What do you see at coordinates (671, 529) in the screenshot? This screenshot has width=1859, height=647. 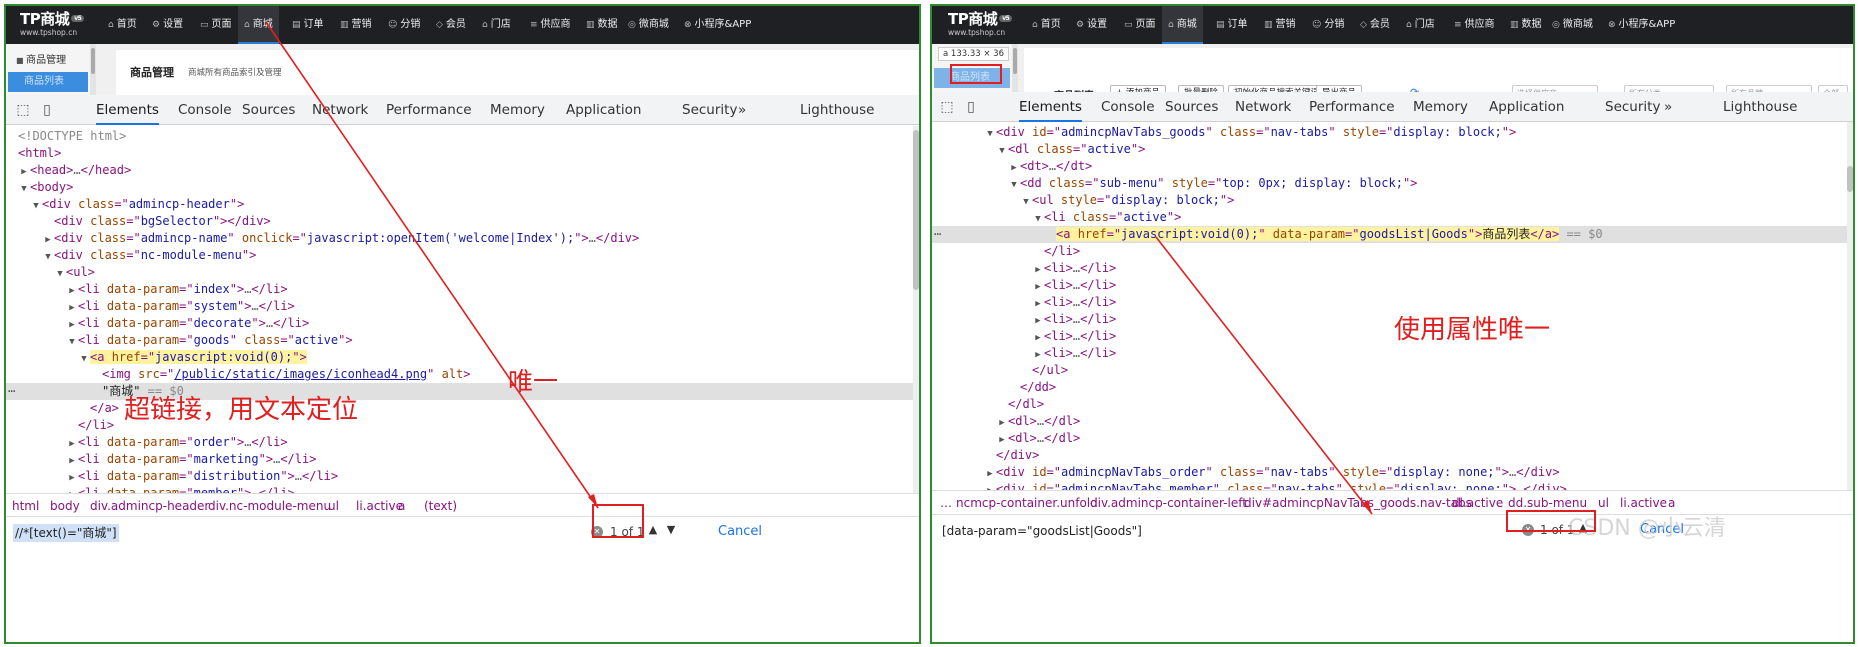 I see `next-result-icon: ▼` at bounding box center [671, 529].